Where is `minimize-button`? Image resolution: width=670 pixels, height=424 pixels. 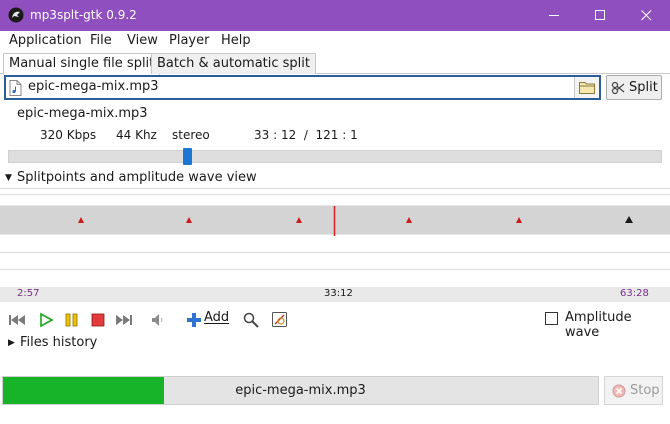
minimize-button is located at coordinates (555, 15).